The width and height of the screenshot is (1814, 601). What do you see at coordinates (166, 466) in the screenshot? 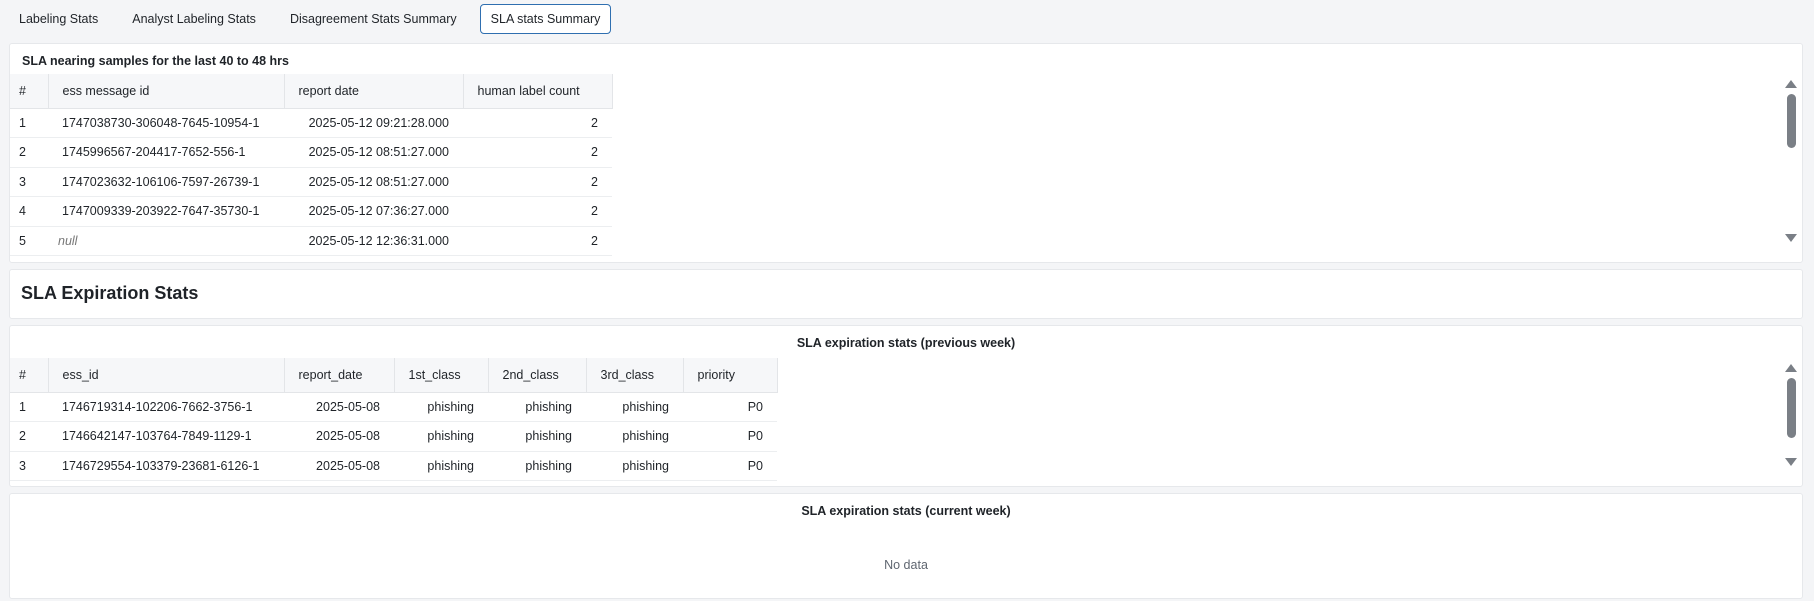
I see `ess-id-cell: 1746729554-103379-23681-6126-1` at bounding box center [166, 466].